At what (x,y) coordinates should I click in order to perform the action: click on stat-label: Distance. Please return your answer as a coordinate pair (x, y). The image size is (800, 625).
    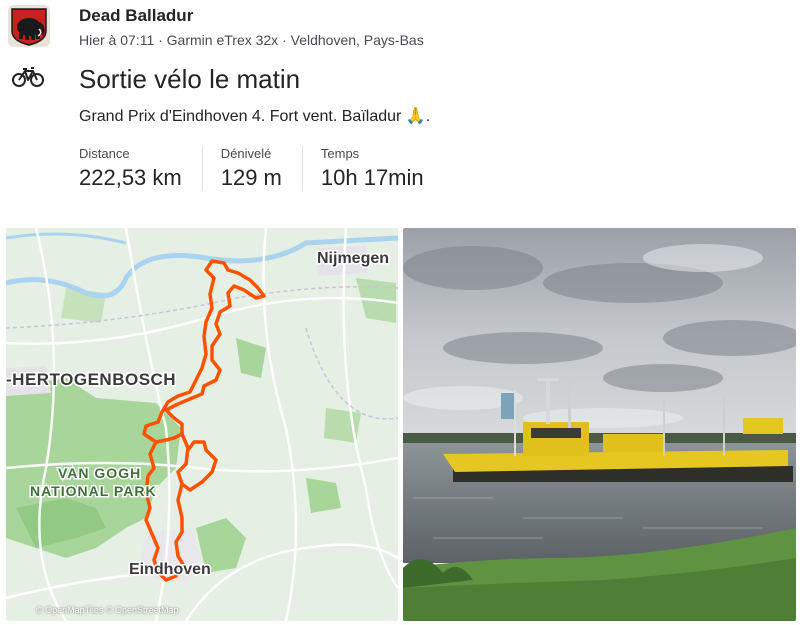
    Looking at the image, I should click on (104, 153).